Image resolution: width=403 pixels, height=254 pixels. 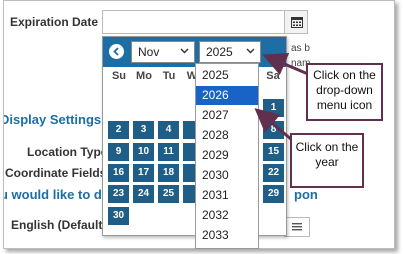 What do you see at coordinates (227, 135) in the screenshot?
I see `year-option: 2028` at bounding box center [227, 135].